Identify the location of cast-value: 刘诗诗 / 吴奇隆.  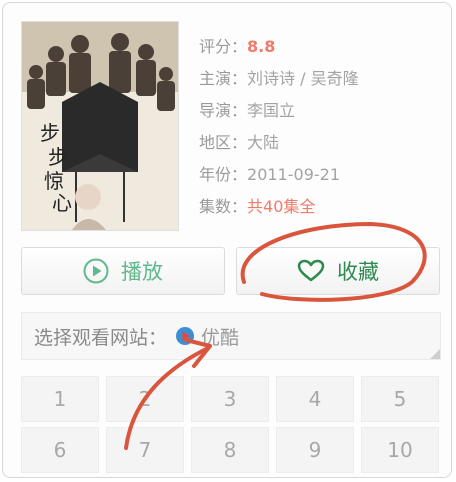
(303, 78).